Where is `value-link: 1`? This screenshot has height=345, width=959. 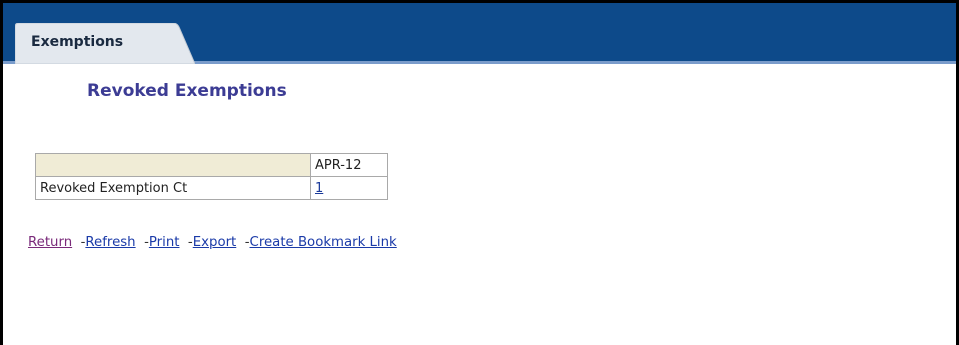 value-link: 1 is located at coordinates (319, 188).